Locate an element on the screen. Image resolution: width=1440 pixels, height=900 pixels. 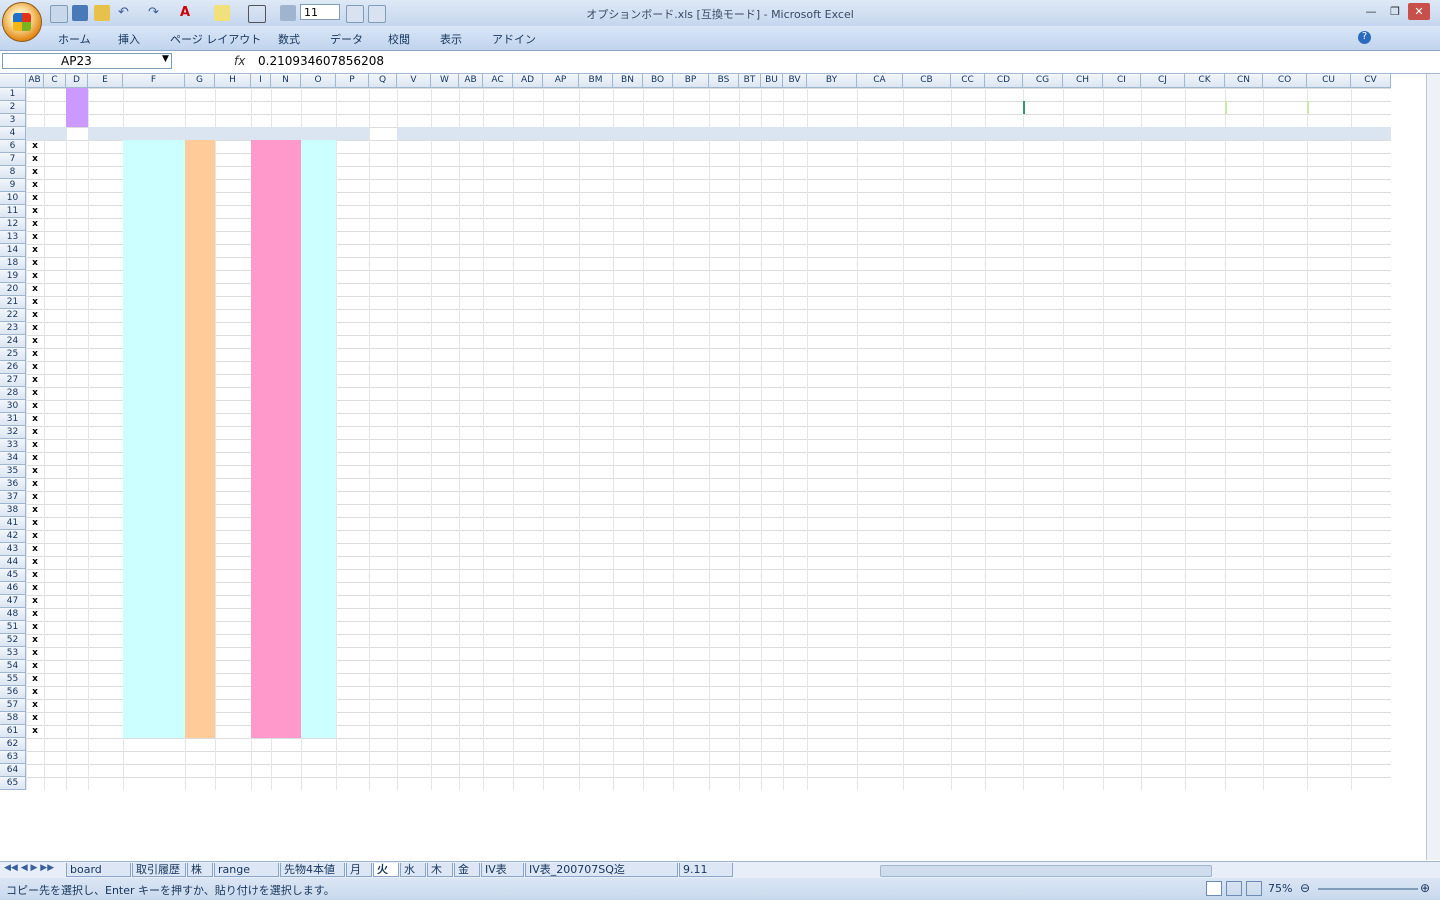
column-header: BV is located at coordinates (795, 81).